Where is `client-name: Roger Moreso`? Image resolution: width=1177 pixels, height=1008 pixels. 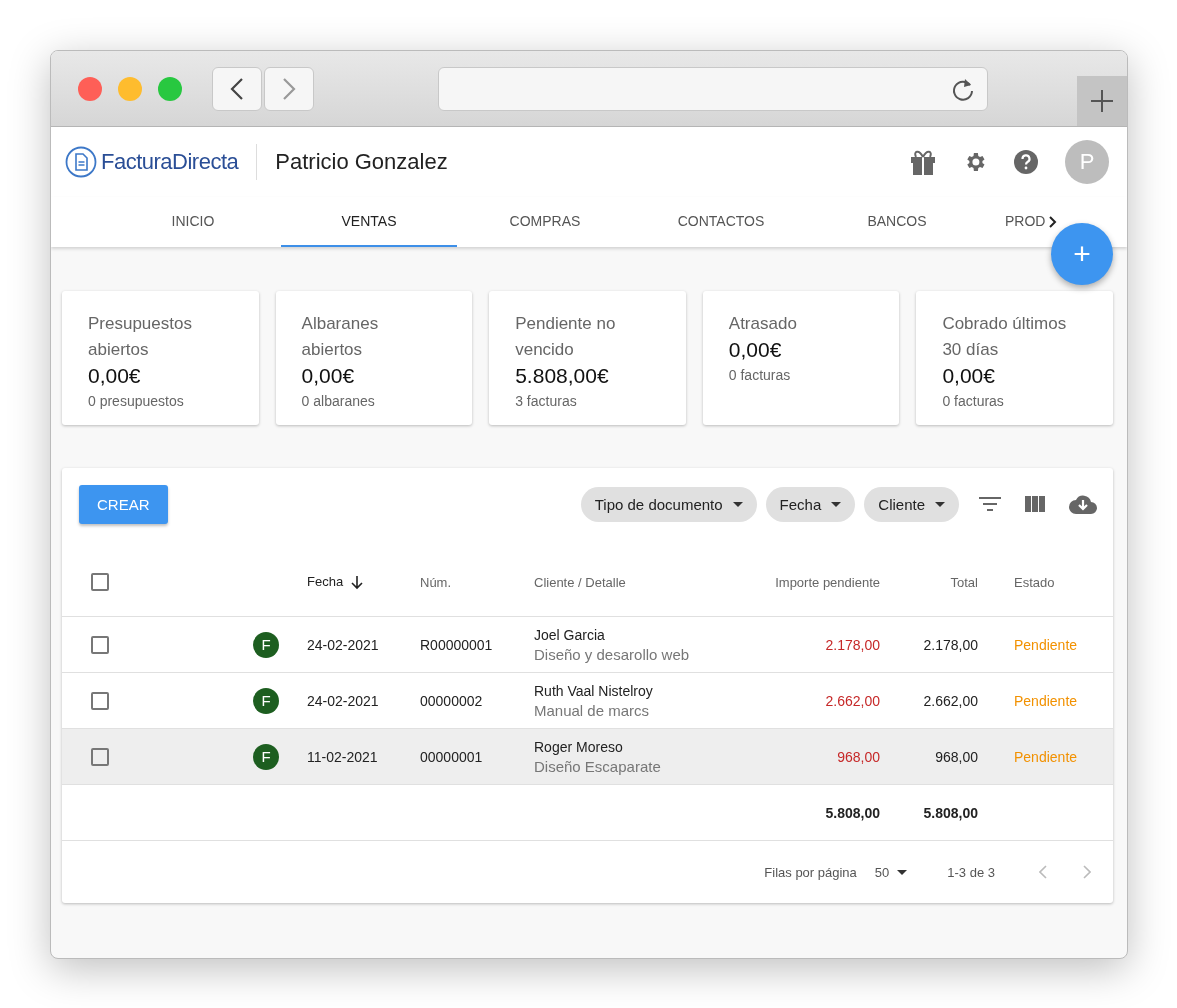 client-name: Roger Moreso is located at coordinates (578, 746).